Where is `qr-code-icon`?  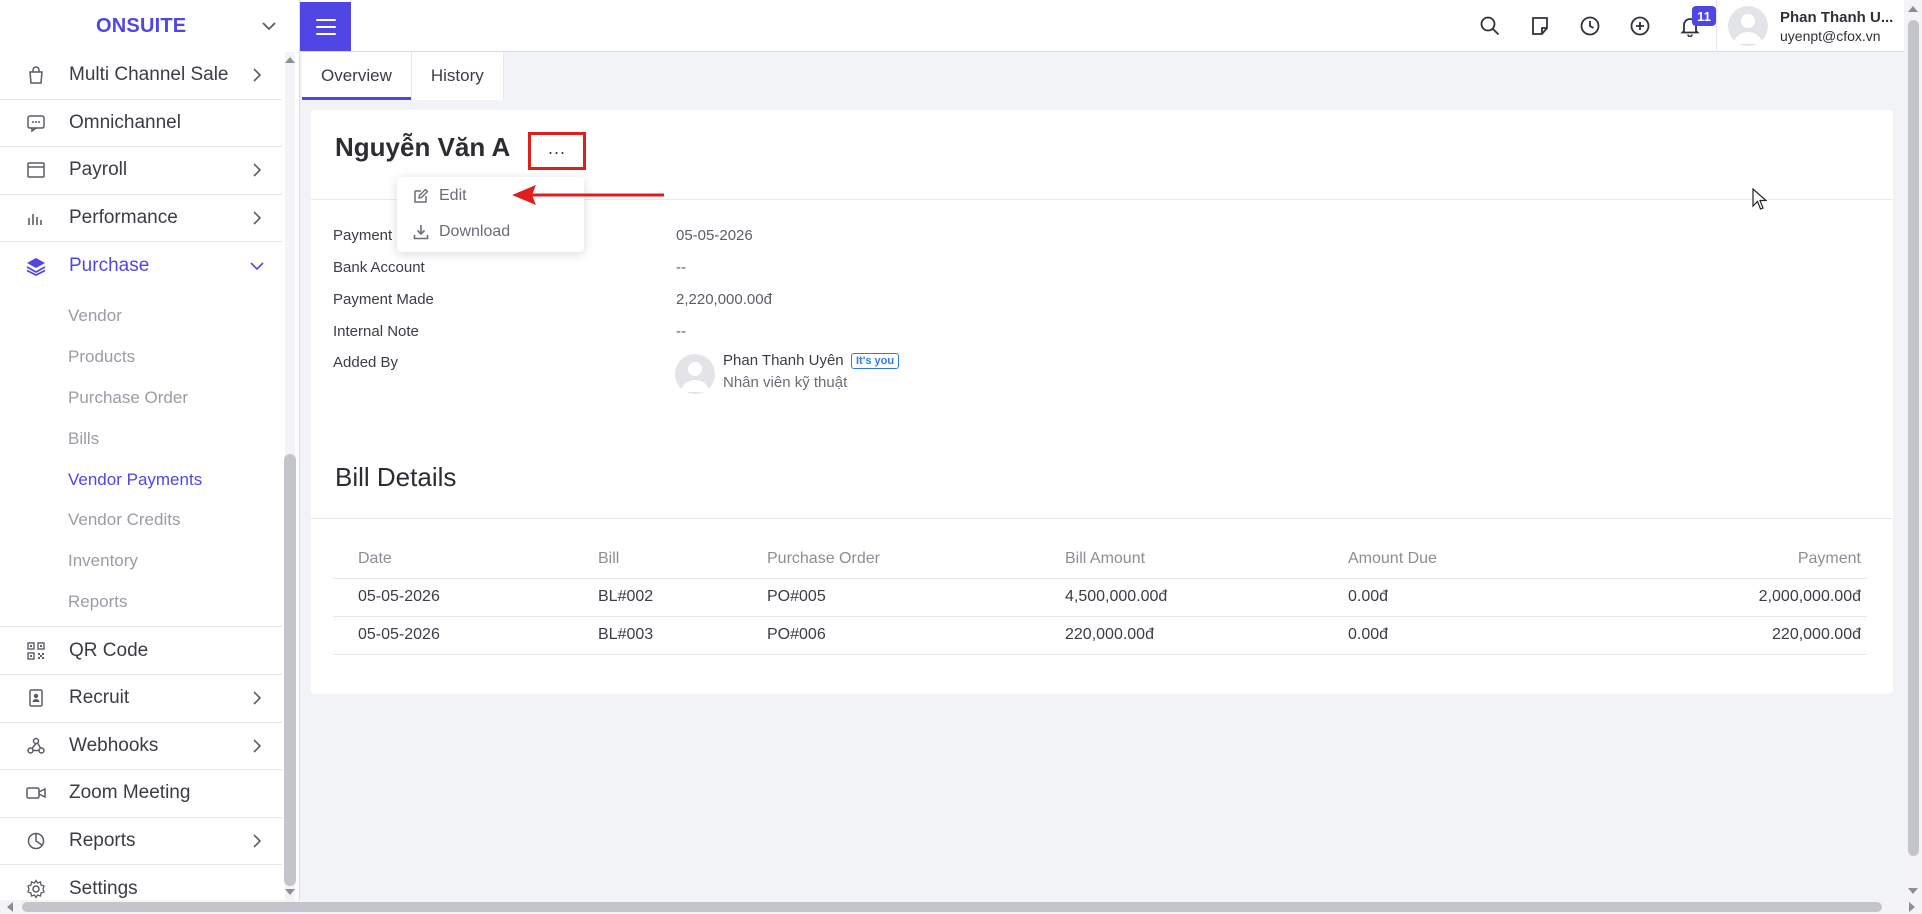 qr-code-icon is located at coordinates (36, 651).